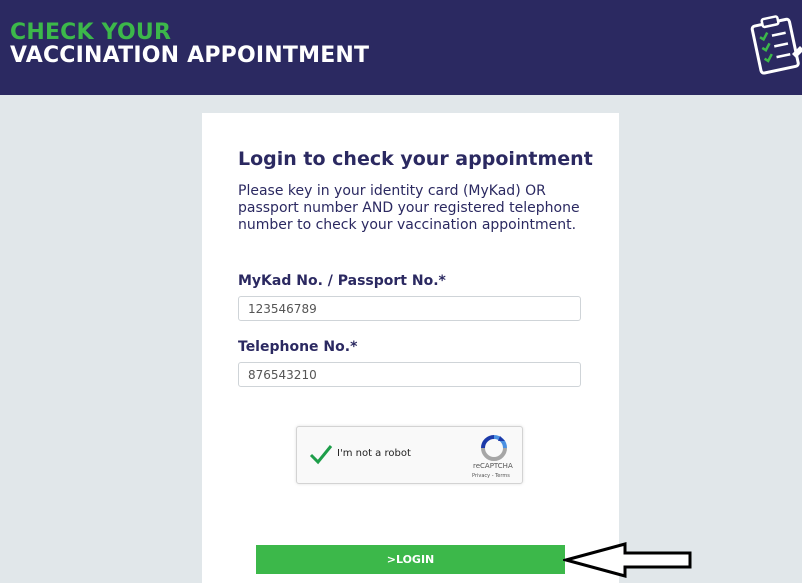 The width and height of the screenshot is (802, 583). What do you see at coordinates (494, 448) in the screenshot?
I see `recaptcha-logo-icon` at bounding box center [494, 448].